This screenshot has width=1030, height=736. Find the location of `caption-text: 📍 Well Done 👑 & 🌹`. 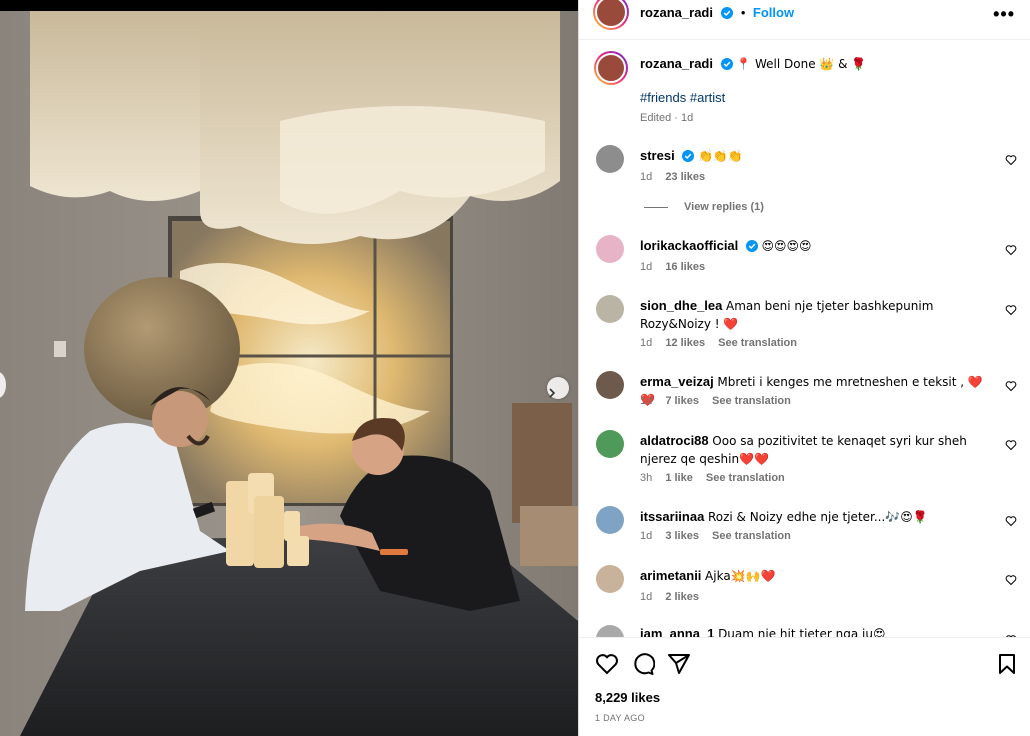

caption-text: 📍 Well Done 👑 & 🌹 is located at coordinates (801, 64).